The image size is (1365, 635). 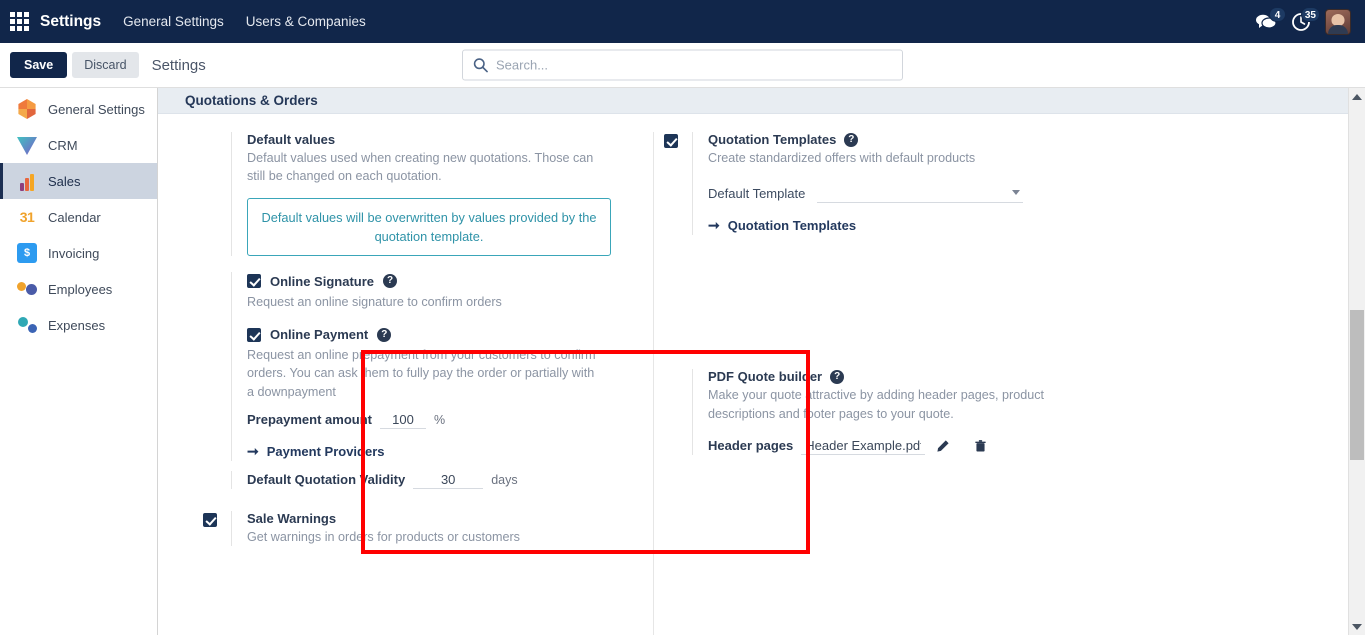 I want to click on default-template-select, so click(x=920, y=193).